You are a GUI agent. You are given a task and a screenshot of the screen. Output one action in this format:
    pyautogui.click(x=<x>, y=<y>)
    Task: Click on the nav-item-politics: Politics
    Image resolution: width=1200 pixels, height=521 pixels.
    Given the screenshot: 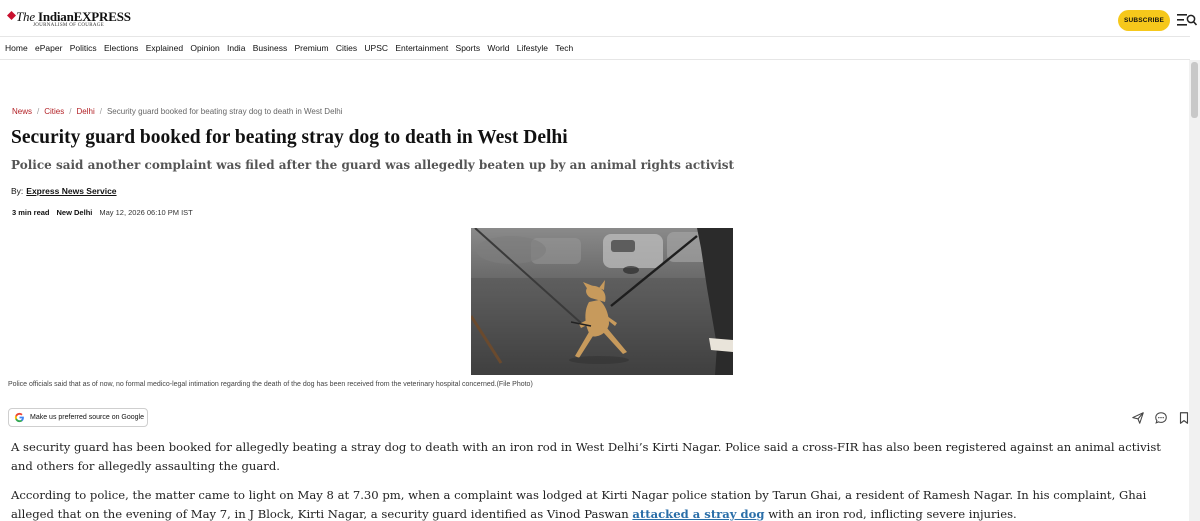 What is the action you would take?
    pyautogui.click(x=83, y=48)
    